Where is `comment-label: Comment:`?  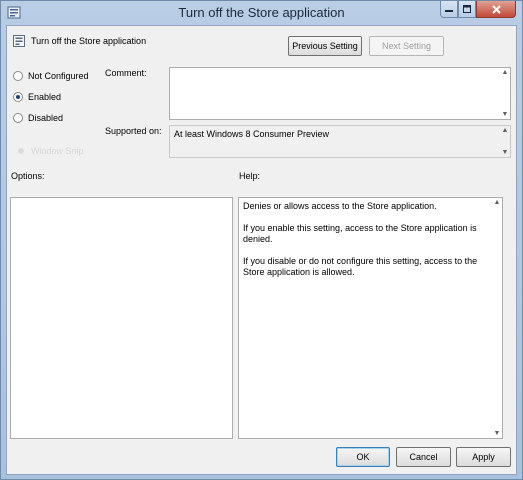
comment-label: Comment: is located at coordinates (126, 73).